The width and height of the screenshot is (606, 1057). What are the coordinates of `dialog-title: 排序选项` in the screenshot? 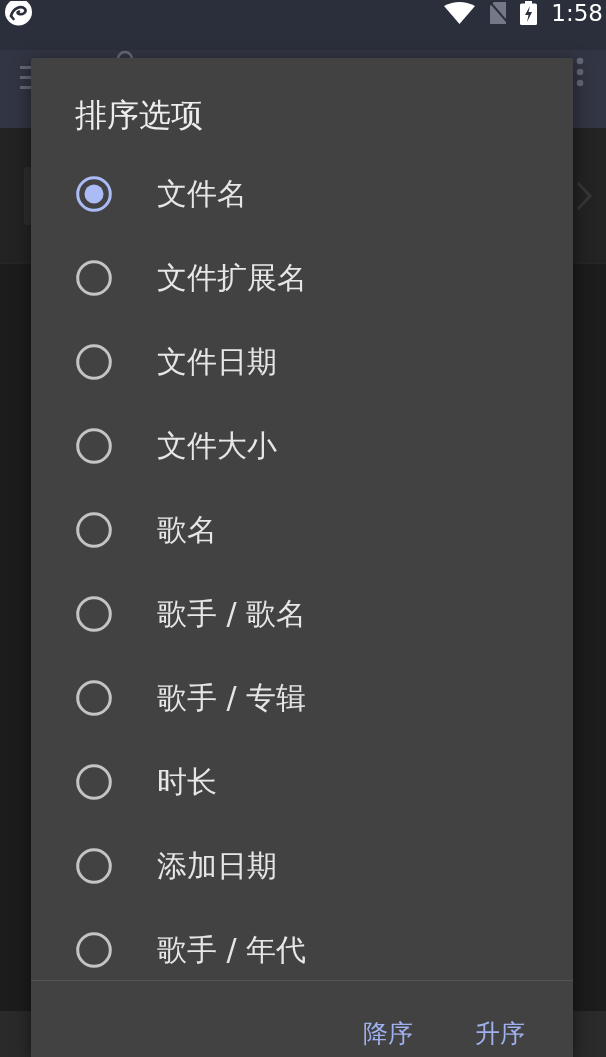 It's located at (139, 115).